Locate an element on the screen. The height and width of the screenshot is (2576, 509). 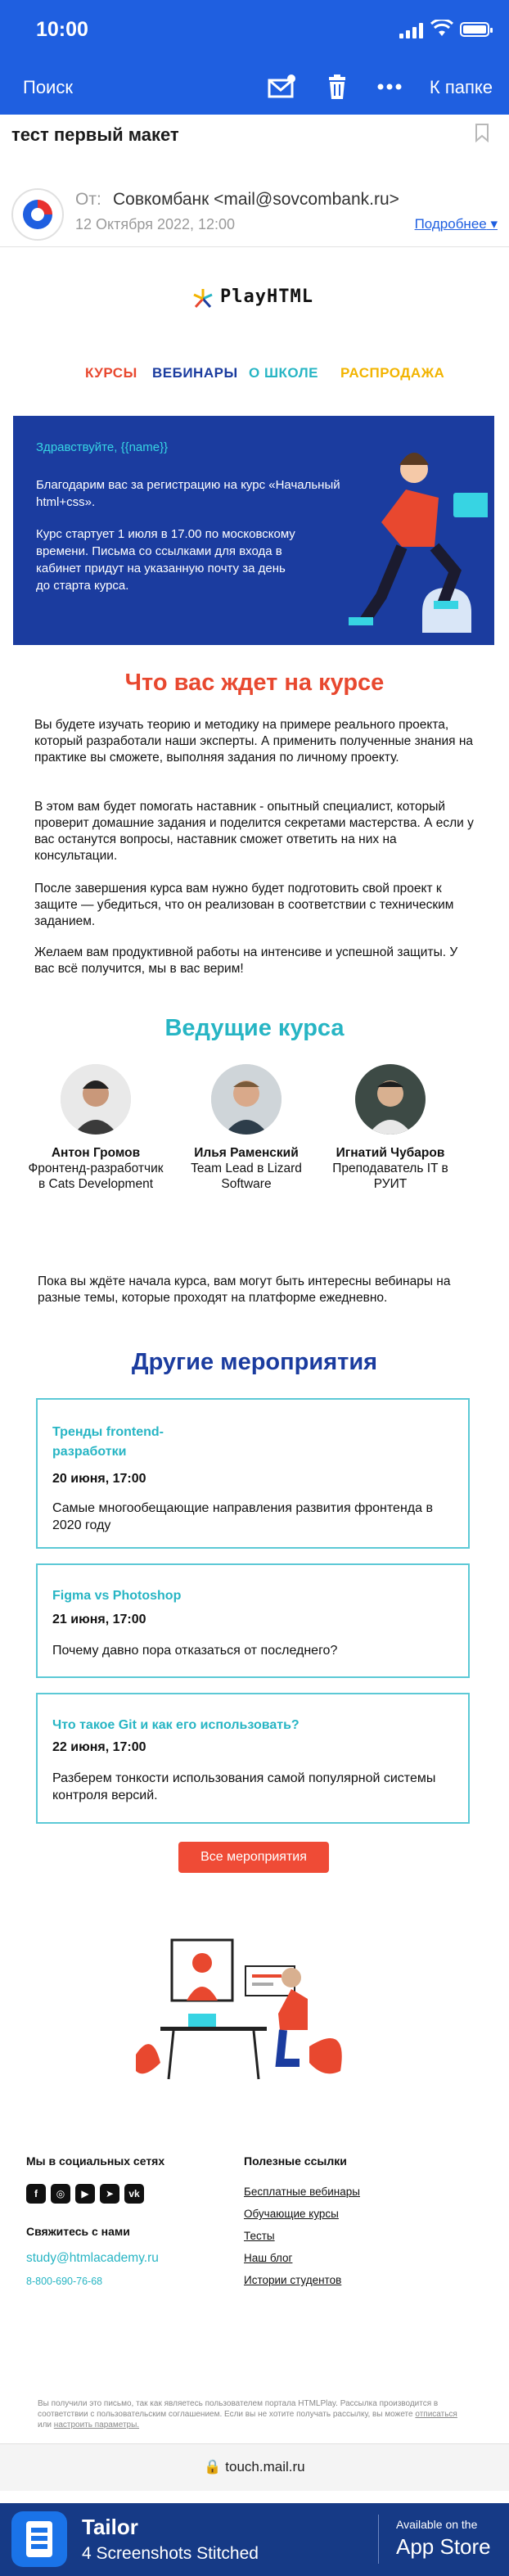
links-title: Полезные ссылки is located at coordinates (295, 2161).